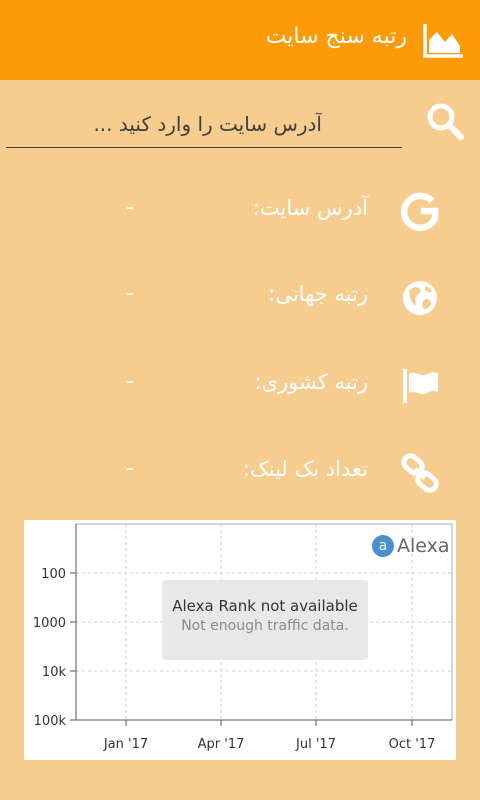  What do you see at coordinates (420, 212) in the screenshot?
I see `google-icon` at bounding box center [420, 212].